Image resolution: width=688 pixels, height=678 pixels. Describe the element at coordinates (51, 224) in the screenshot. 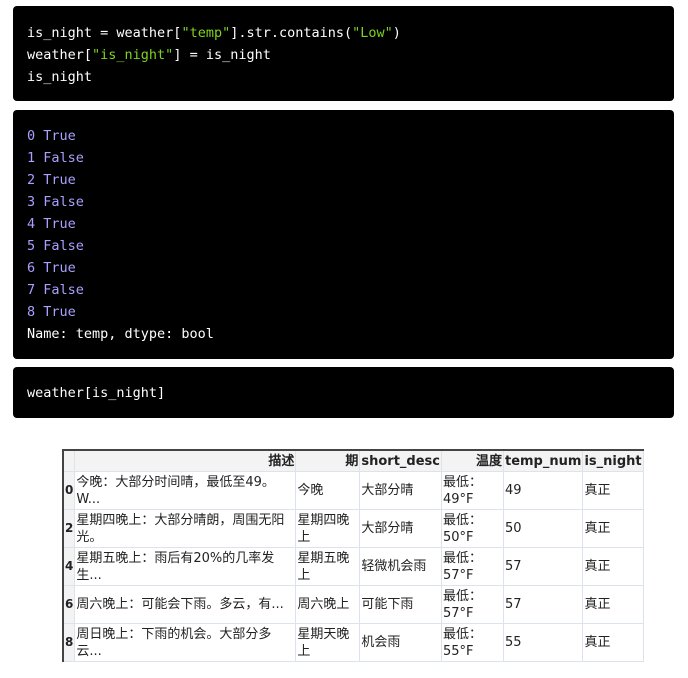

I see `output-line: 4 True` at that location.